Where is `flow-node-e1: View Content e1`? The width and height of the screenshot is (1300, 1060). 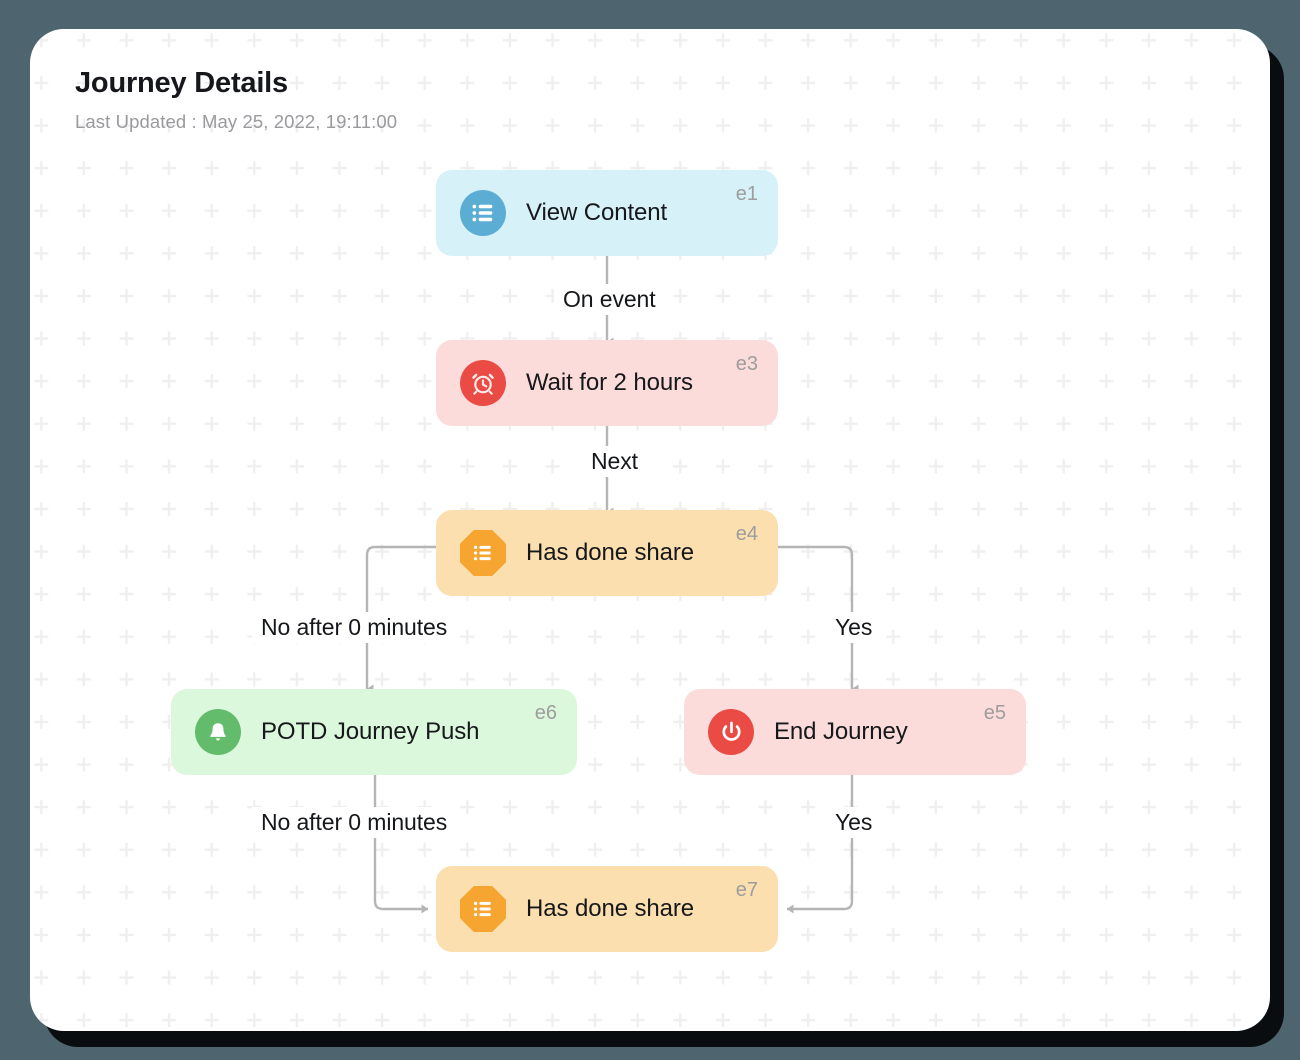 flow-node-e1: View Content e1 is located at coordinates (607, 213).